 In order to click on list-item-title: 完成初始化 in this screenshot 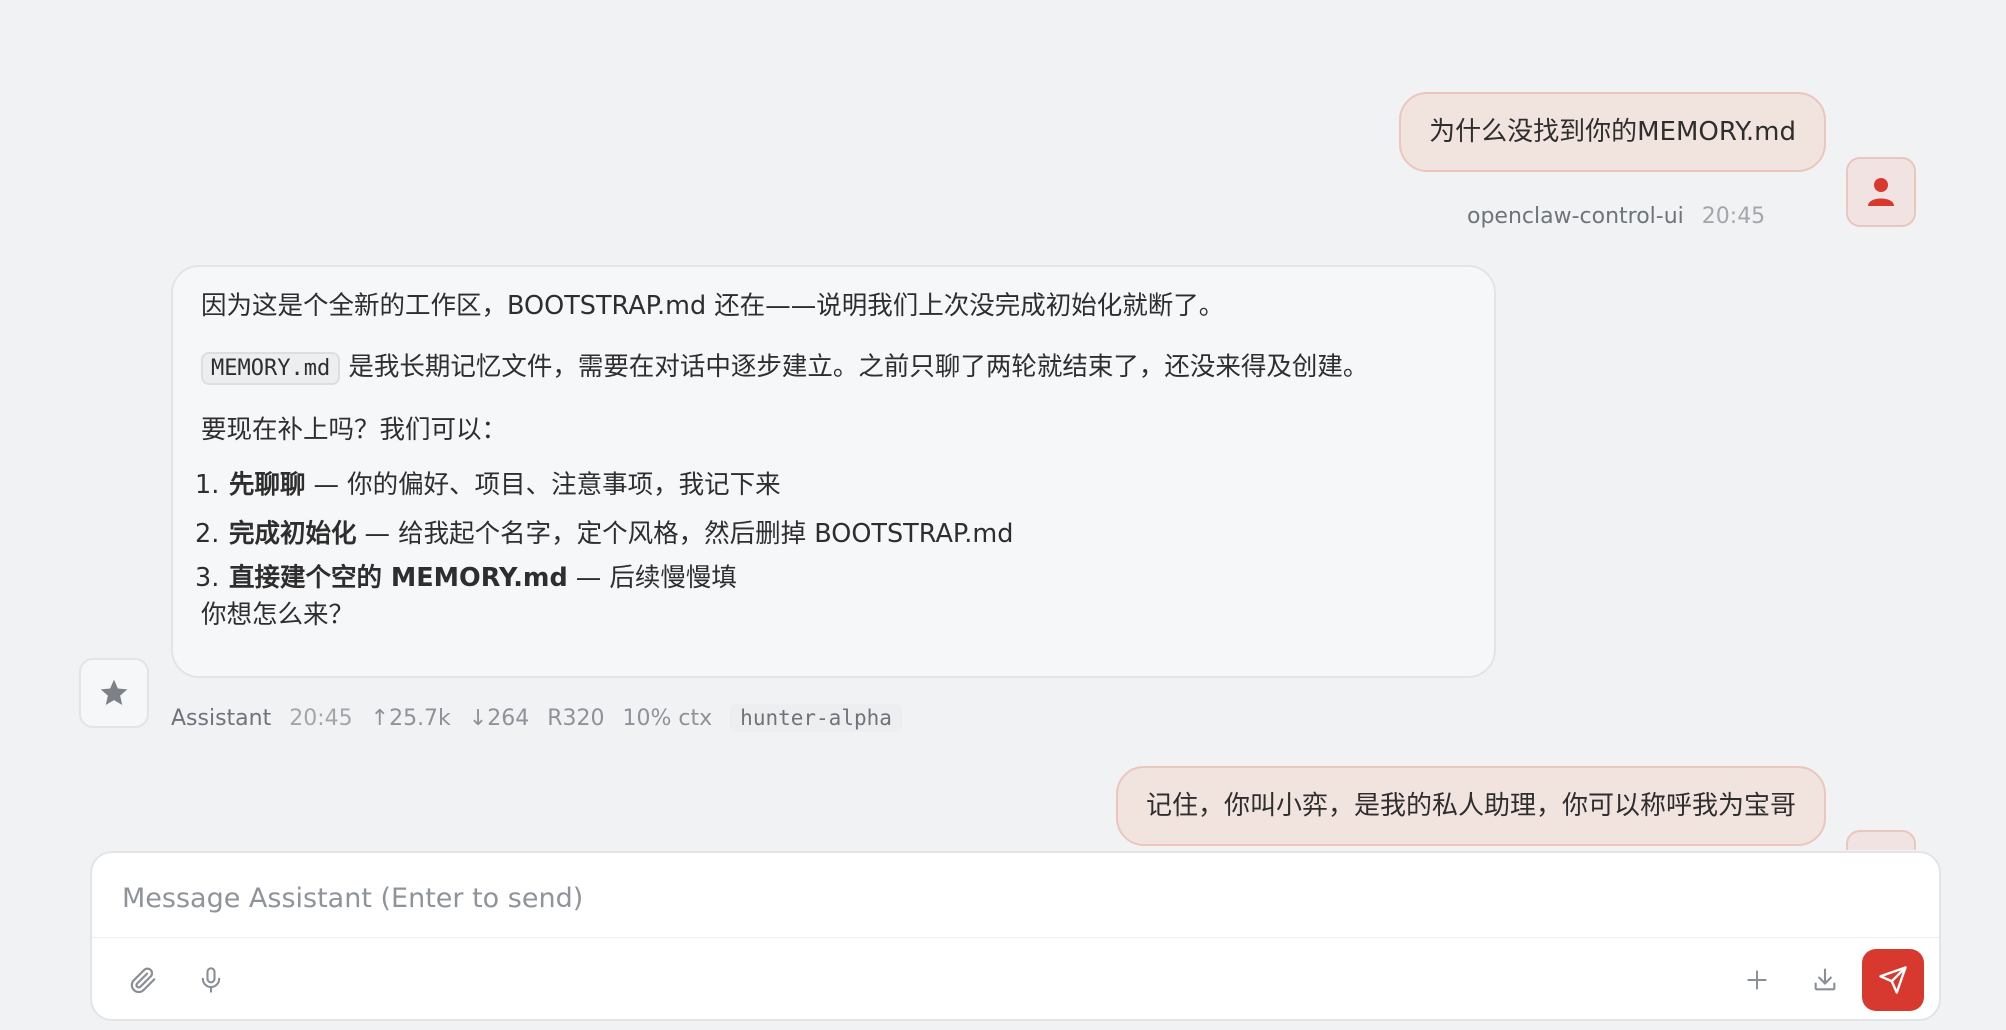, I will do `click(293, 533)`.